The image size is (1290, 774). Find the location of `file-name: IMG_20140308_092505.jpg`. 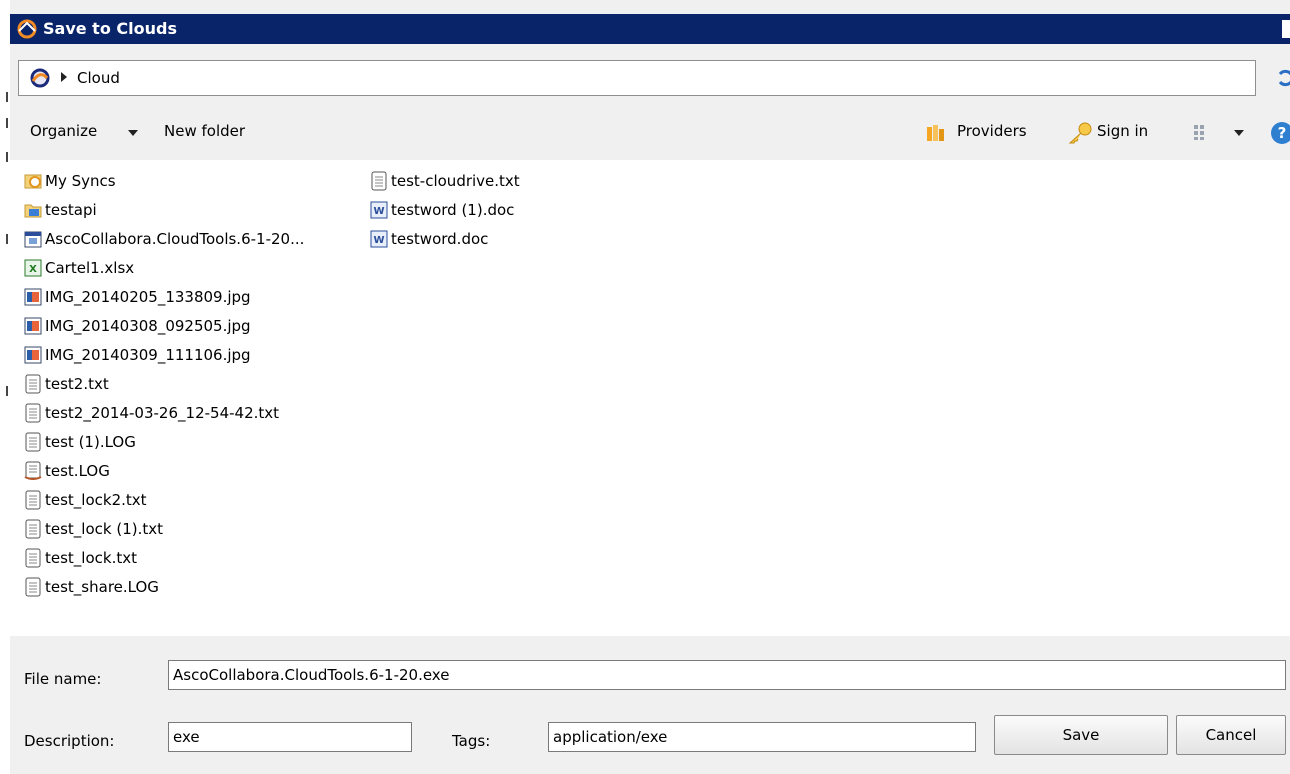

file-name: IMG_20140308_092505.jpg is located at coordinates (148, 326).